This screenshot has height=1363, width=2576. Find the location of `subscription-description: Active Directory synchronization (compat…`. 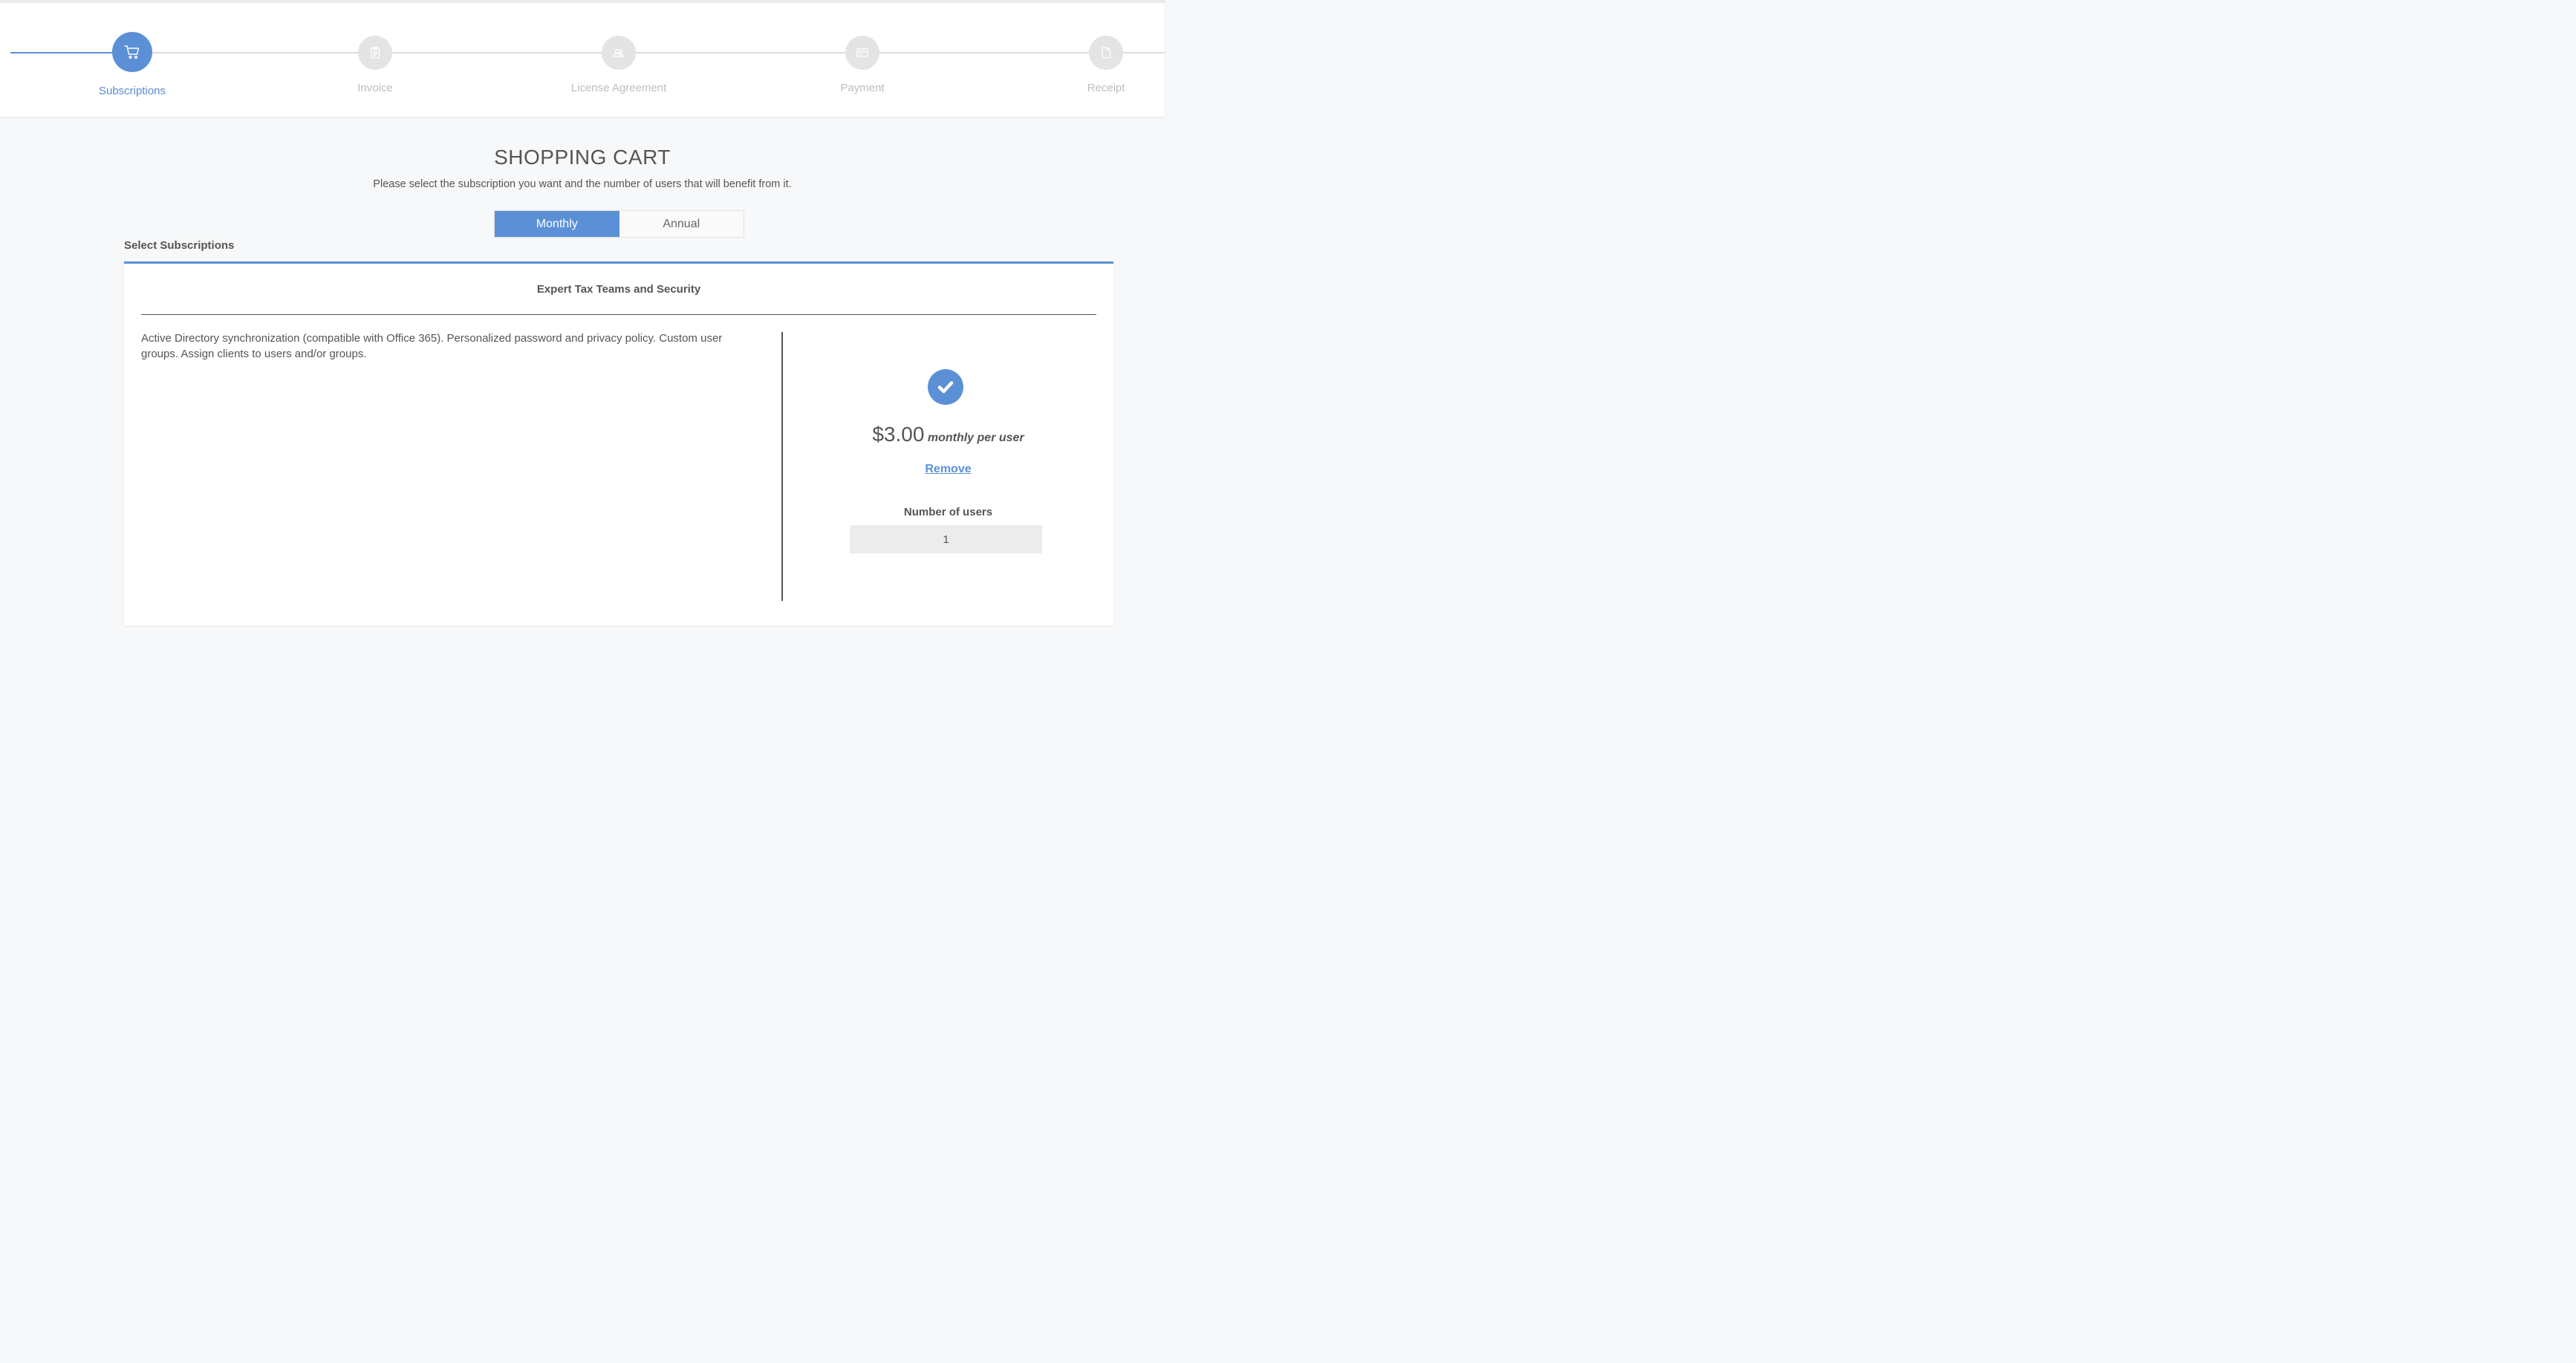

subscription-description: Active Directory synchronization (compat… is located at coordinates (432, 346).